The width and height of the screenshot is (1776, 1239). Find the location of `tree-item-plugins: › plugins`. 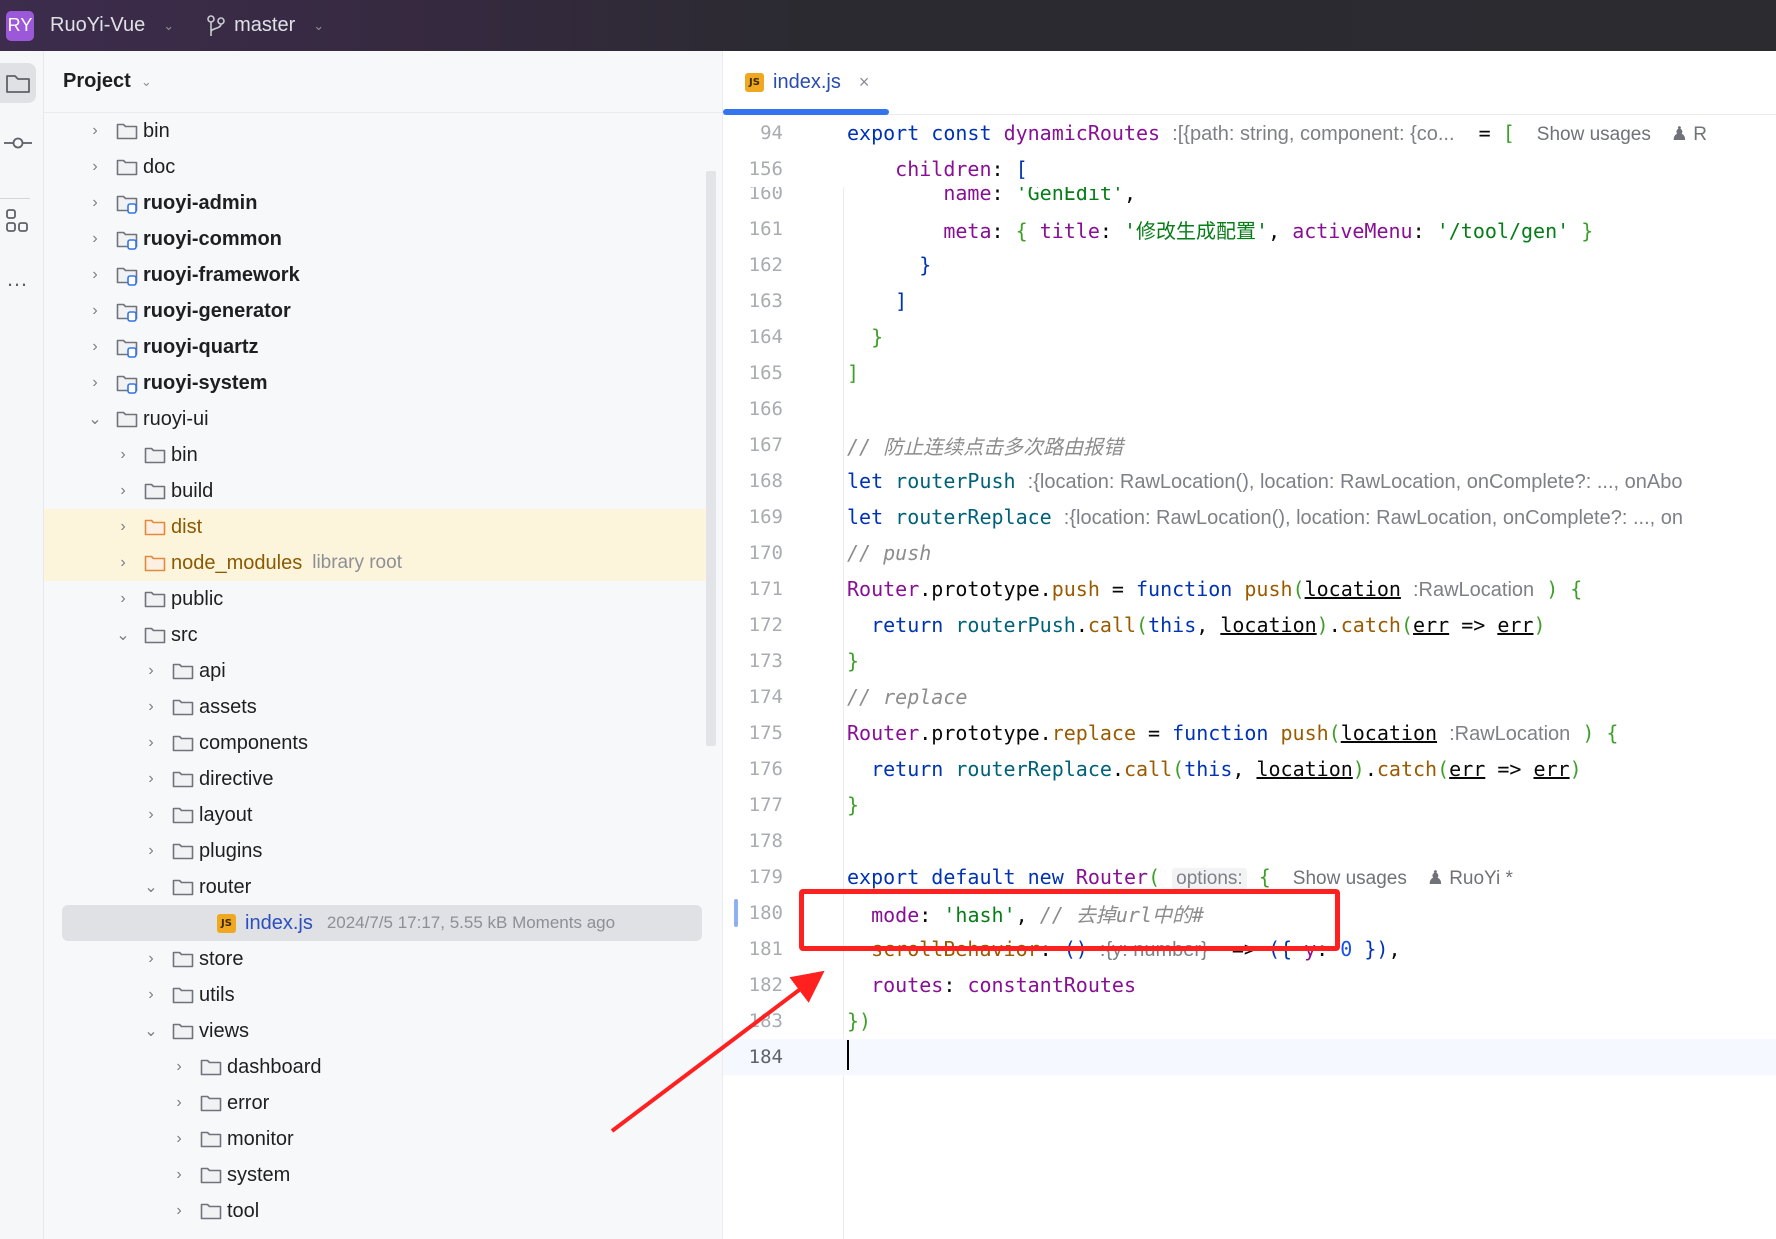

tree-item-plugins: › plugins is located at coordinates (375, 851).